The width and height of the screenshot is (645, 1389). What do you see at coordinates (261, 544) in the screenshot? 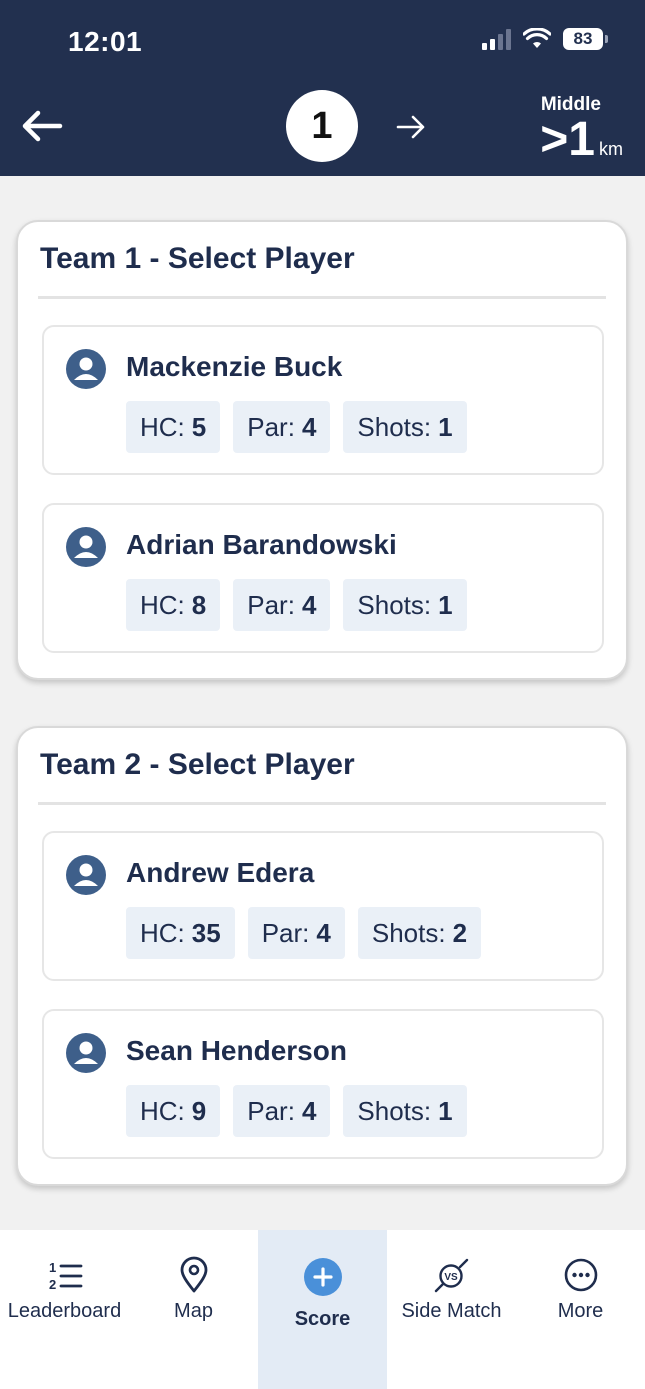
I see `player-name: Adrian Barandowski` at bounding box center [261, 544].